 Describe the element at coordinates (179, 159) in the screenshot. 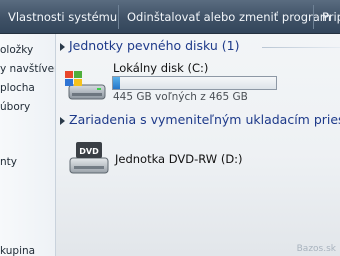

I see `dvd-drive-name: Jednotka DVD-RW (D:)` at that location.